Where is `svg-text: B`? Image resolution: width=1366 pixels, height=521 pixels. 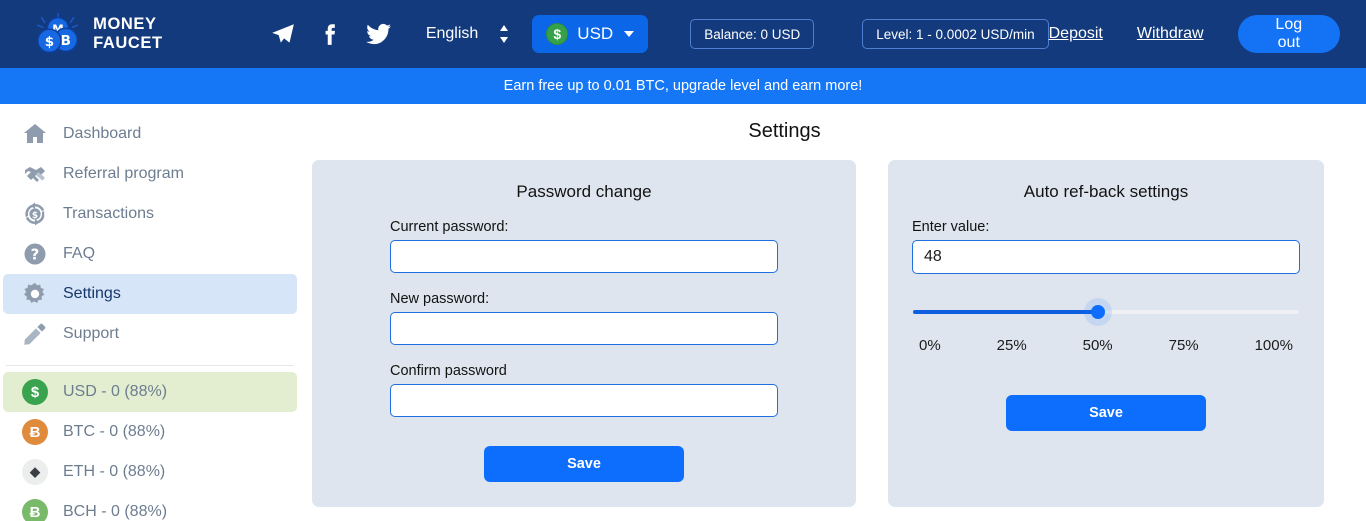 svg-text: B is located at coordinates (66, 41).